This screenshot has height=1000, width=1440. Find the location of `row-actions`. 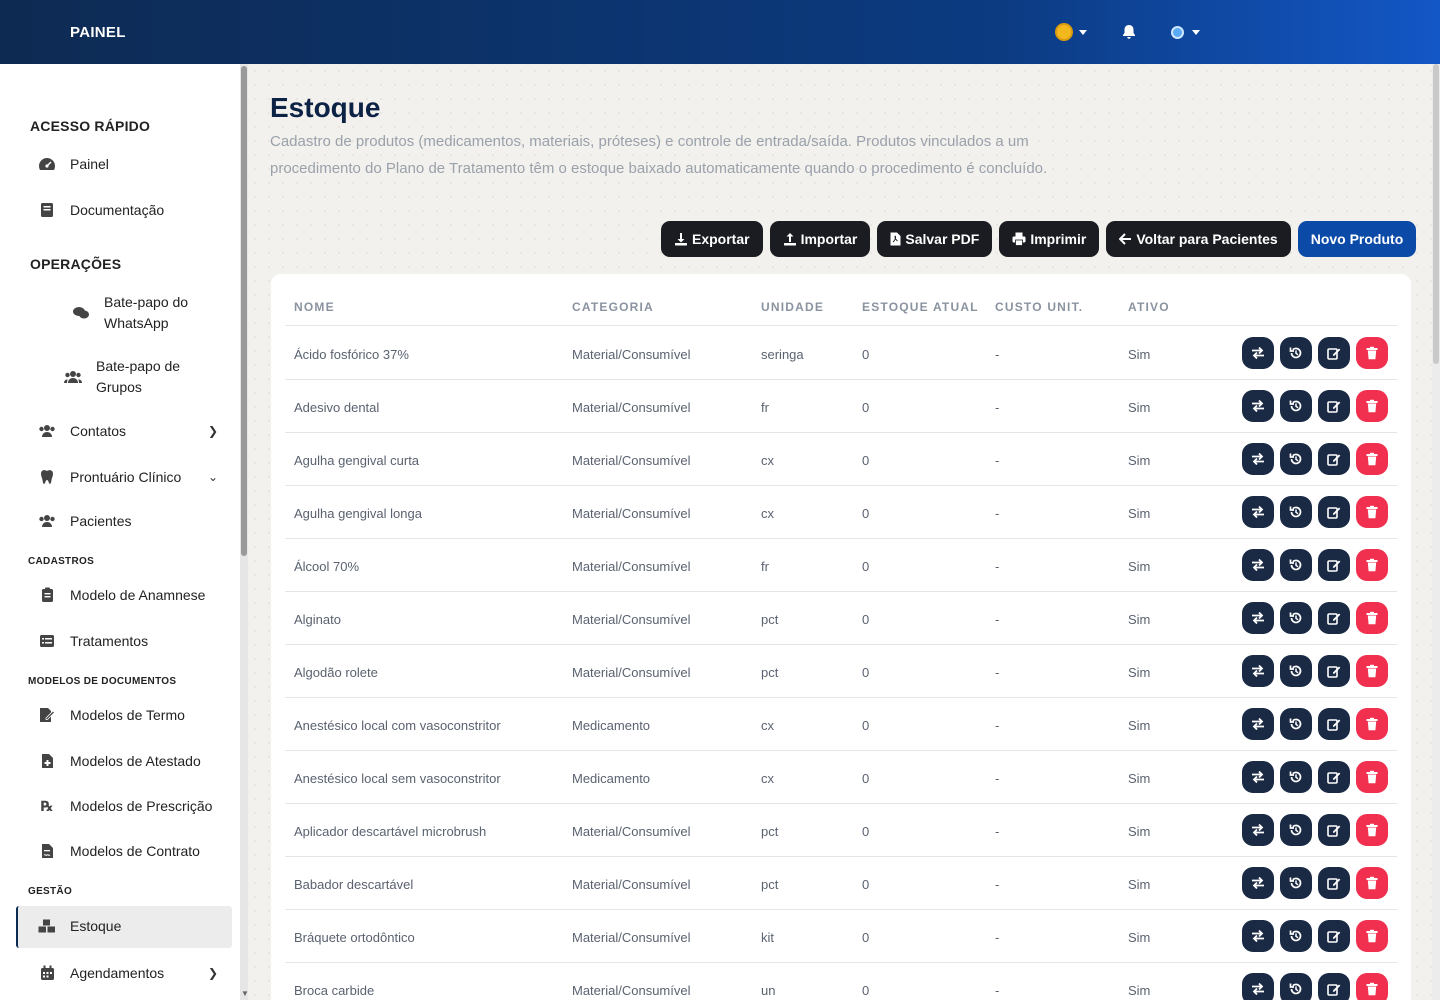

row-actions is located at coordinates (1315, 883).